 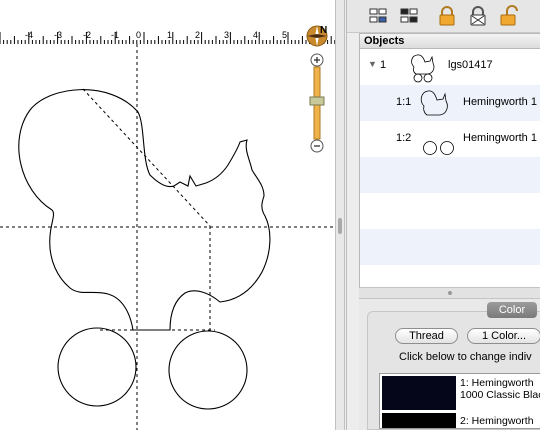 What do you see at coordinates (478, 16) in the screenshot?
I see `lock-toggle-icon` at bounding box center [478, 16].